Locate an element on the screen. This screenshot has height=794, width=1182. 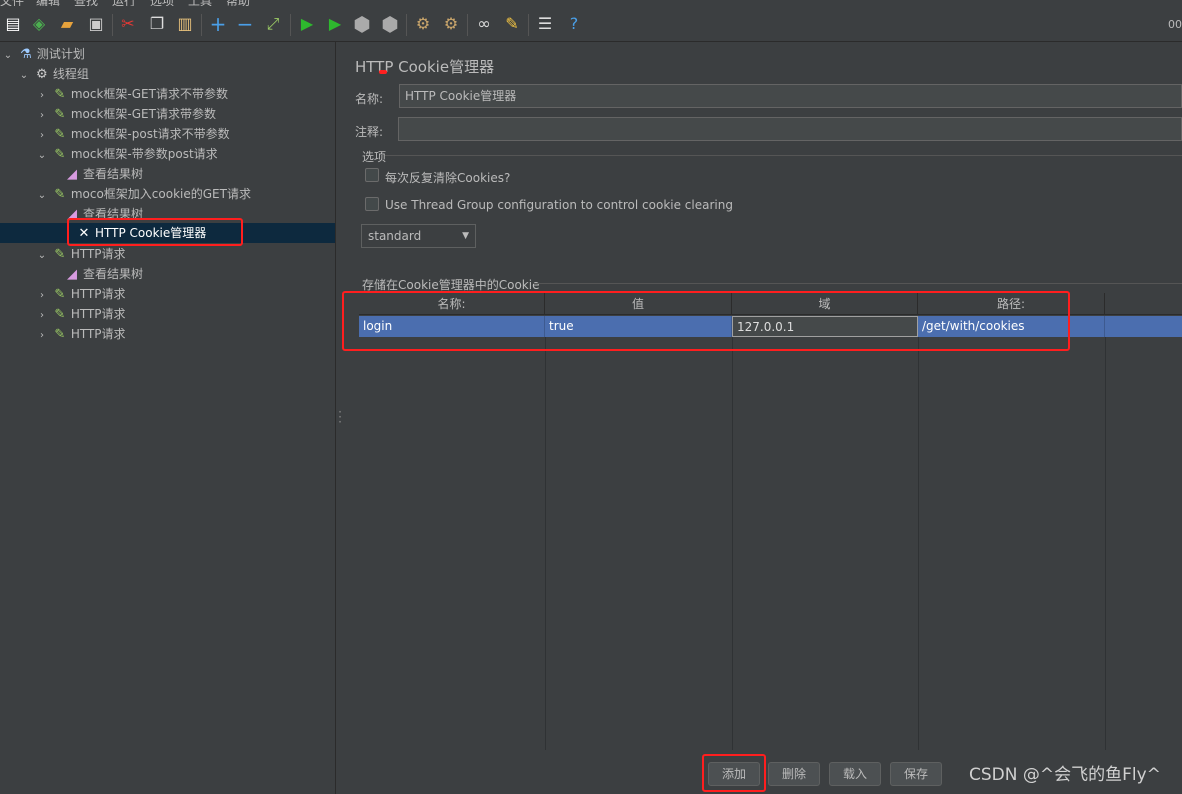
tree-node-label: mock框架-带参数post请求 is located at coordinates (144, 154).